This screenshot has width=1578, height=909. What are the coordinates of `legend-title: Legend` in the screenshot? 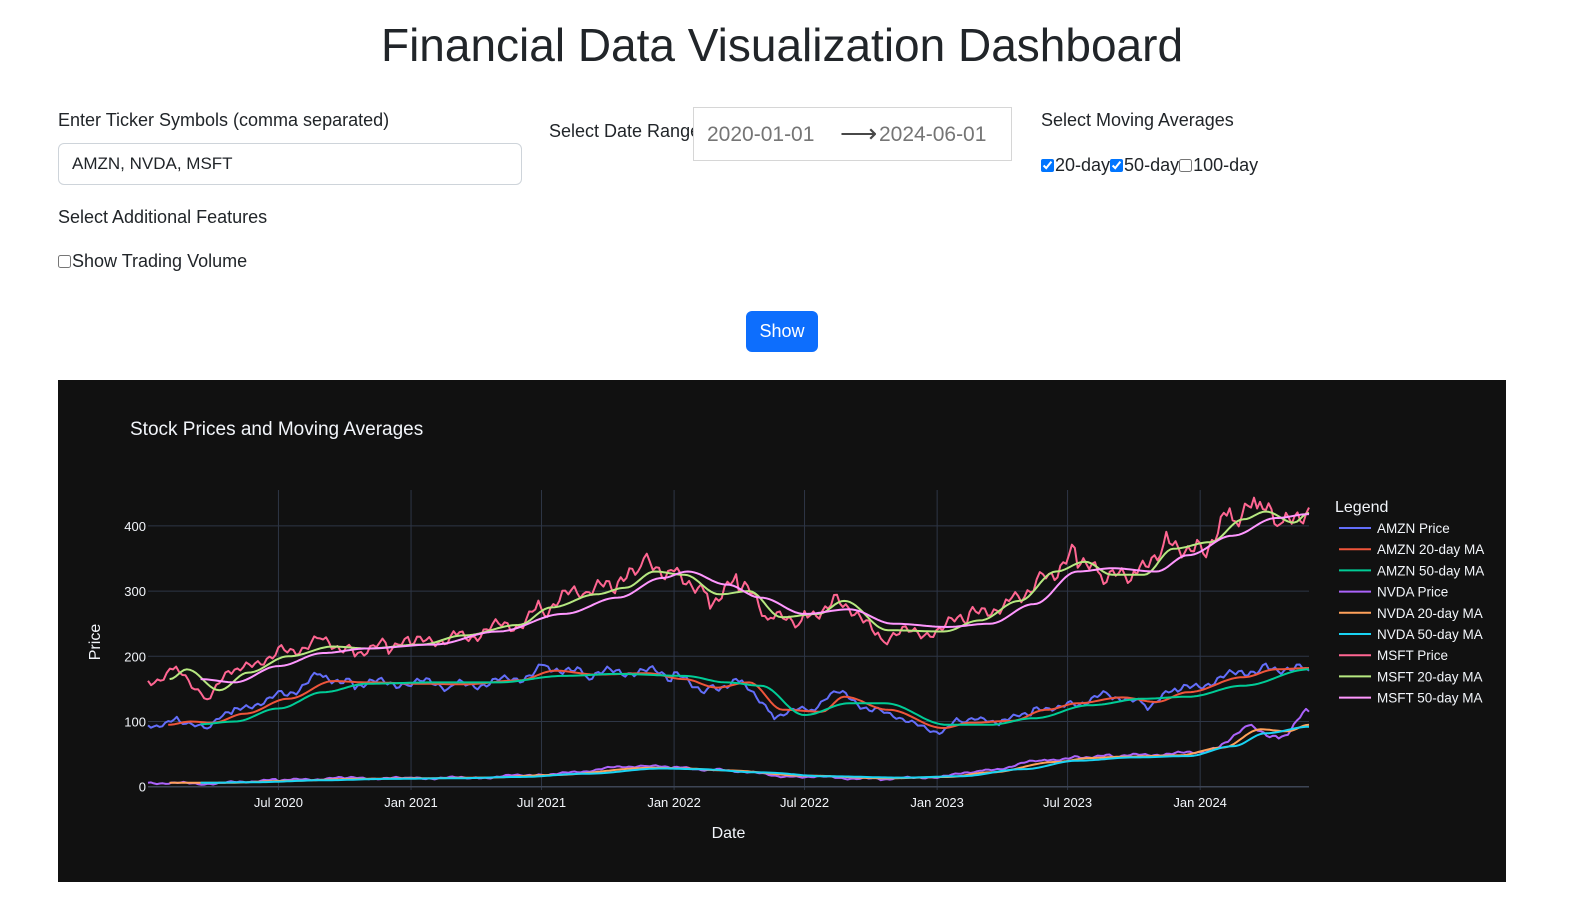 It's located at (1361, 507).